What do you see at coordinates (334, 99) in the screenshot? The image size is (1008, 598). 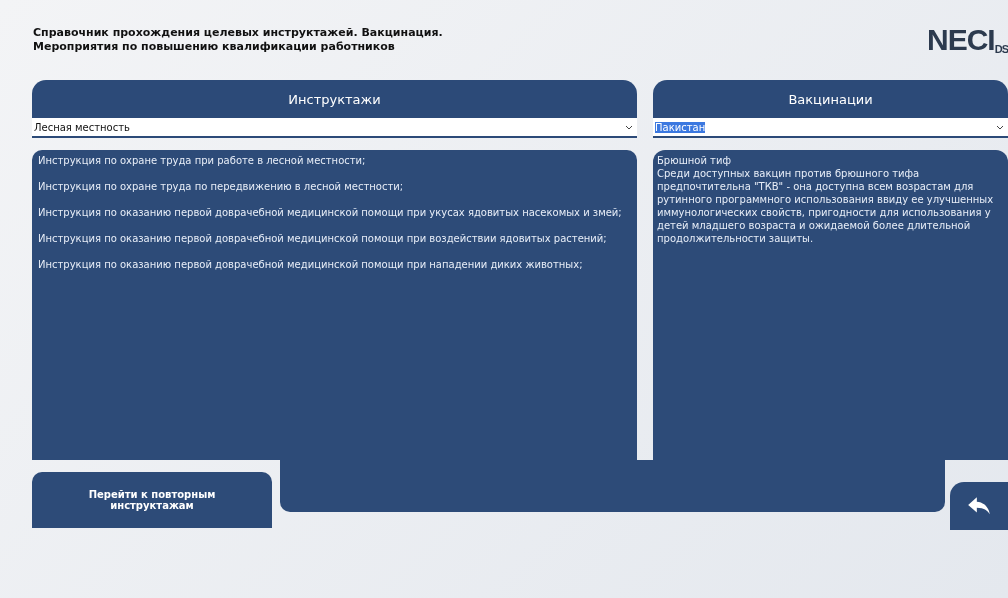 I see `section-header: Инструктажи` at bounding box center [334, 99].